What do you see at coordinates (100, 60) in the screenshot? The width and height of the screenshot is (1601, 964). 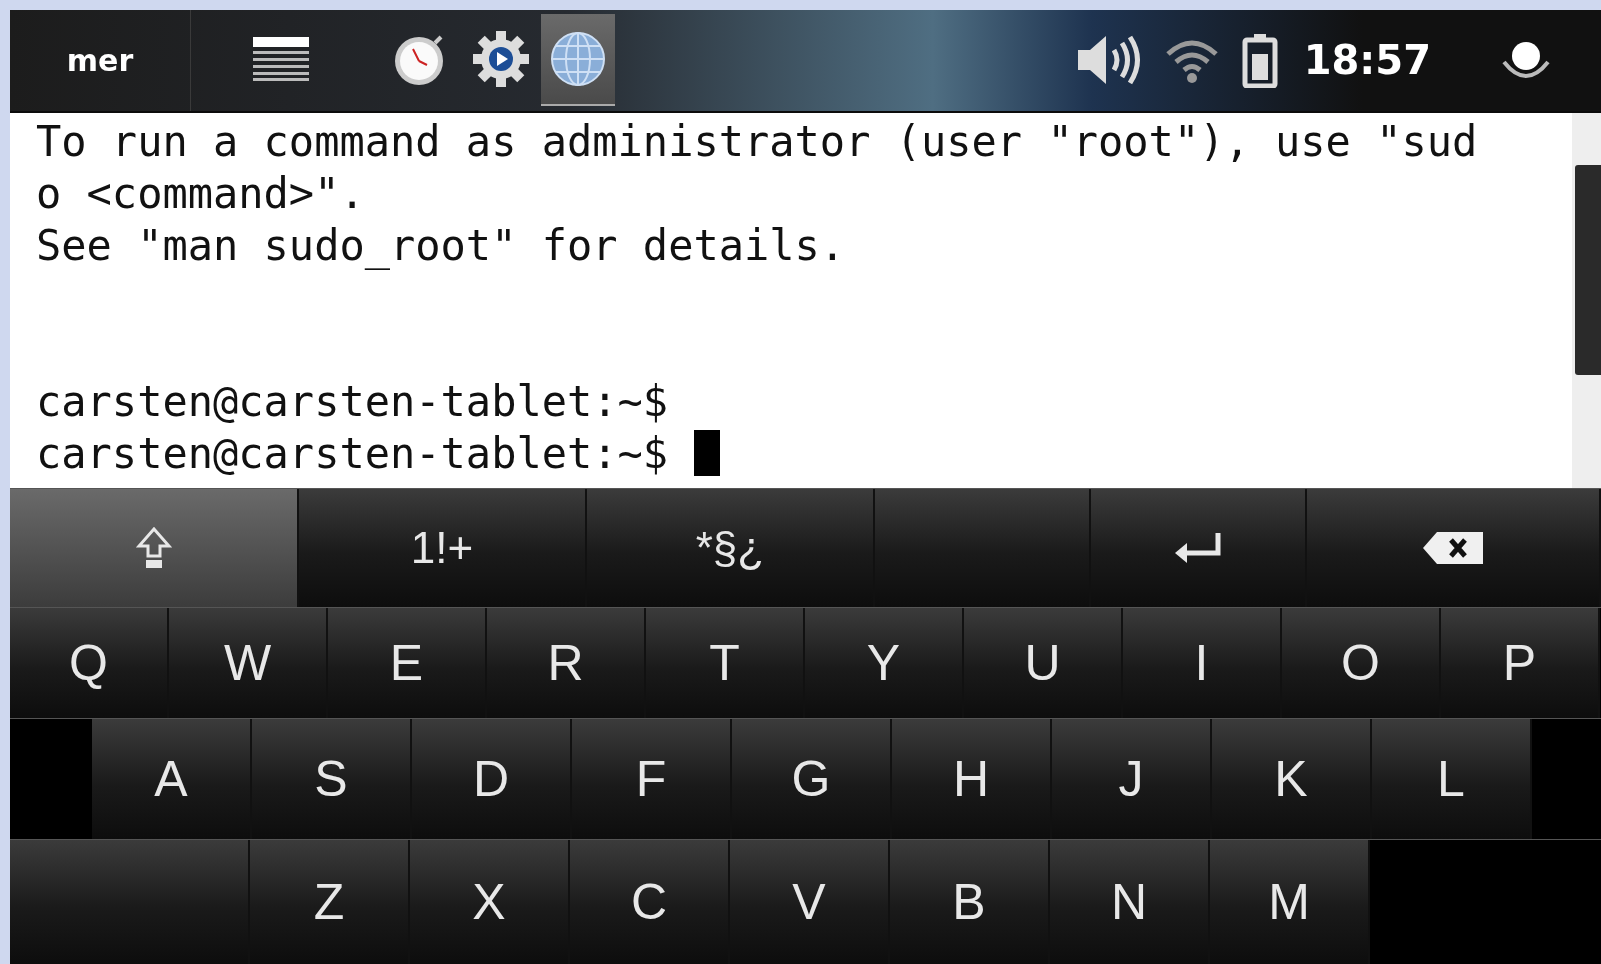 I see `logo: mer` at bounding box center [100, 60].